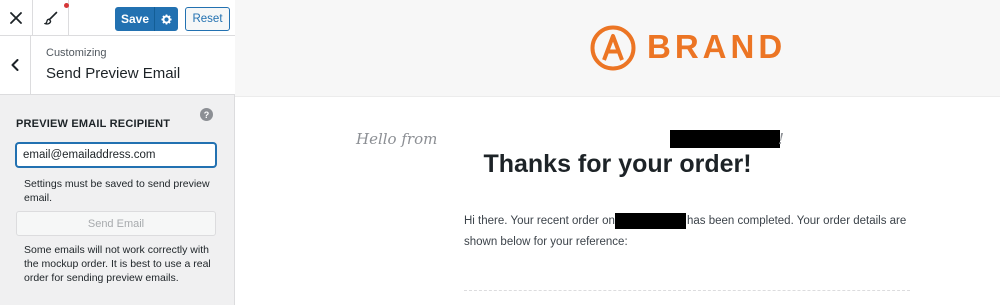 The image size is (1000, 305). I want to click on close-customizer-button, so click(16, 18).